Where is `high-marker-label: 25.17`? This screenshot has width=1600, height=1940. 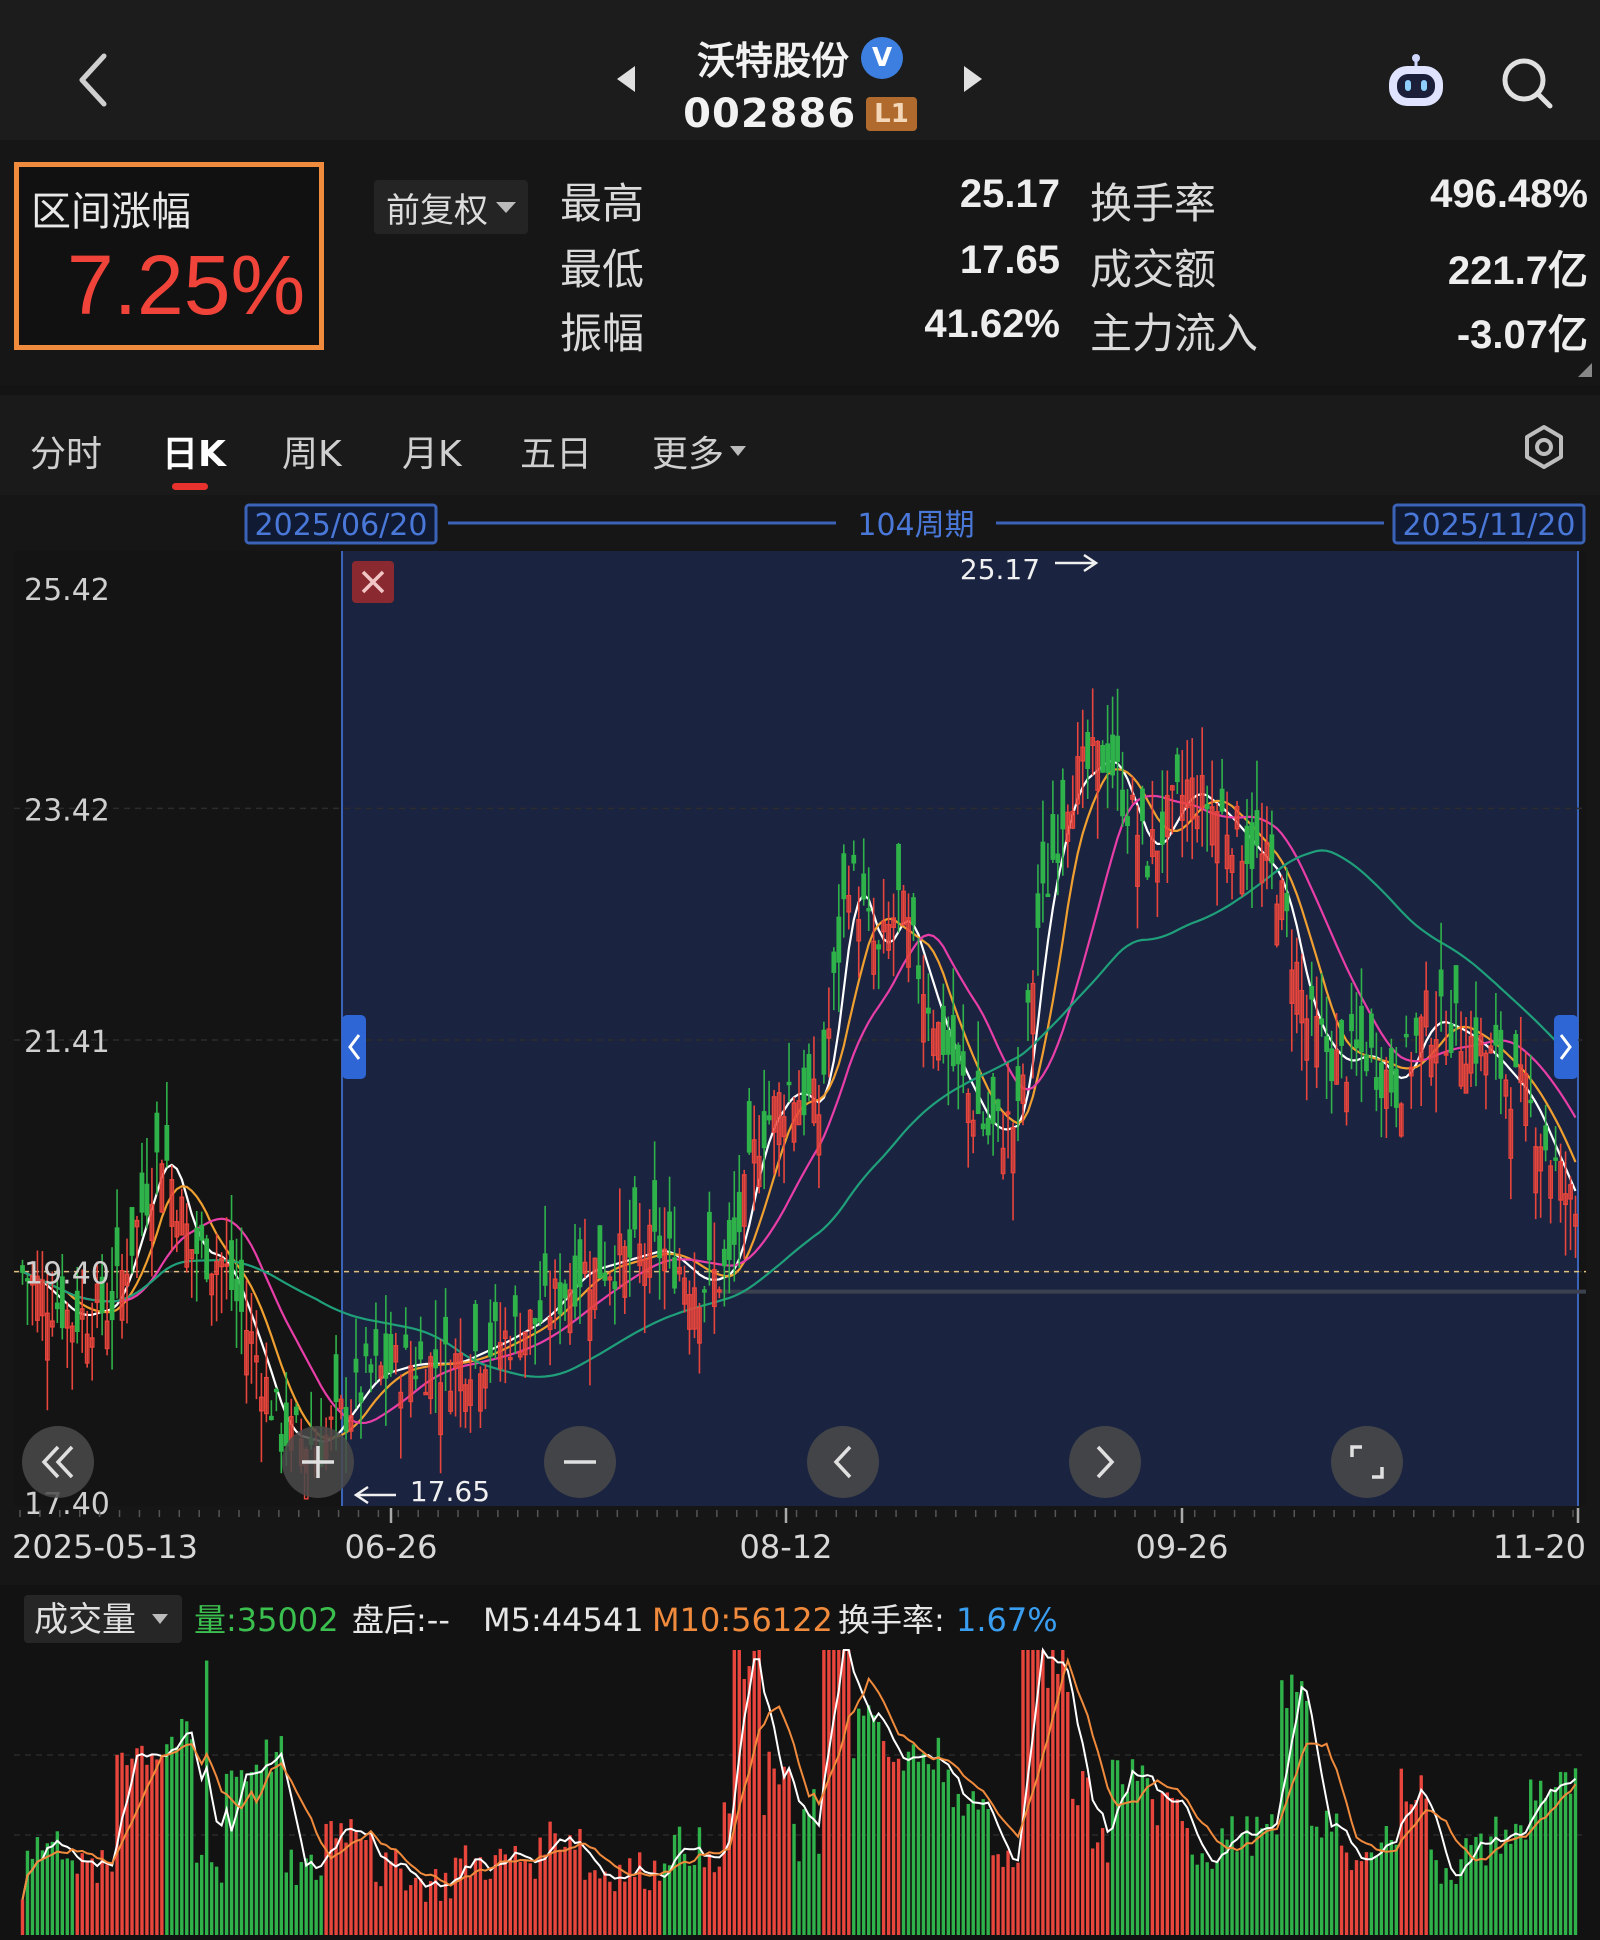 high-marker-label: 25.17 is located at coordinates (1000, 569).